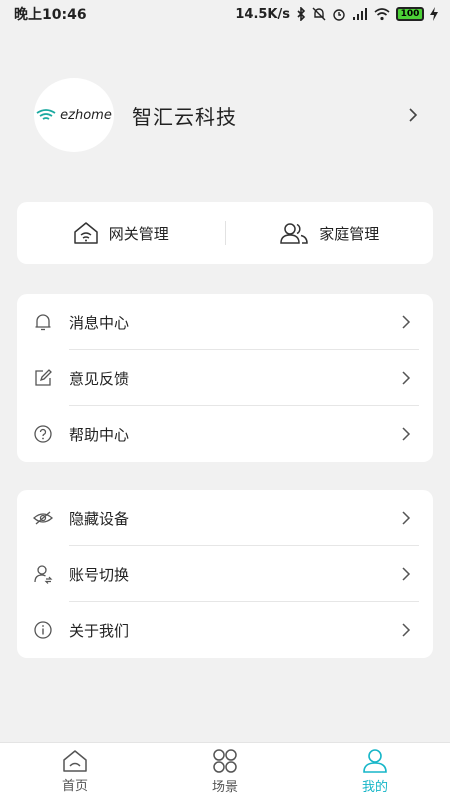  Describe the element at coordinates (74, 786) in the screenshot. I see `tab-label: 首页` at that location.